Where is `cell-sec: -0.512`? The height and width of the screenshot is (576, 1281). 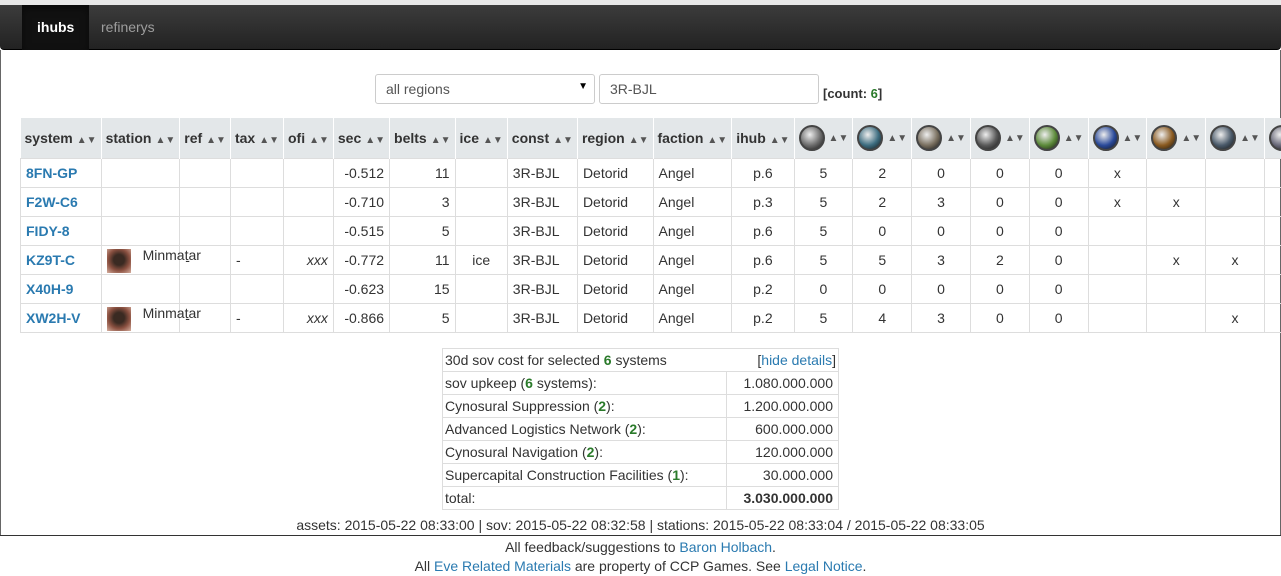 cell-sec: -0.512 is located at coordinates (361, 172).